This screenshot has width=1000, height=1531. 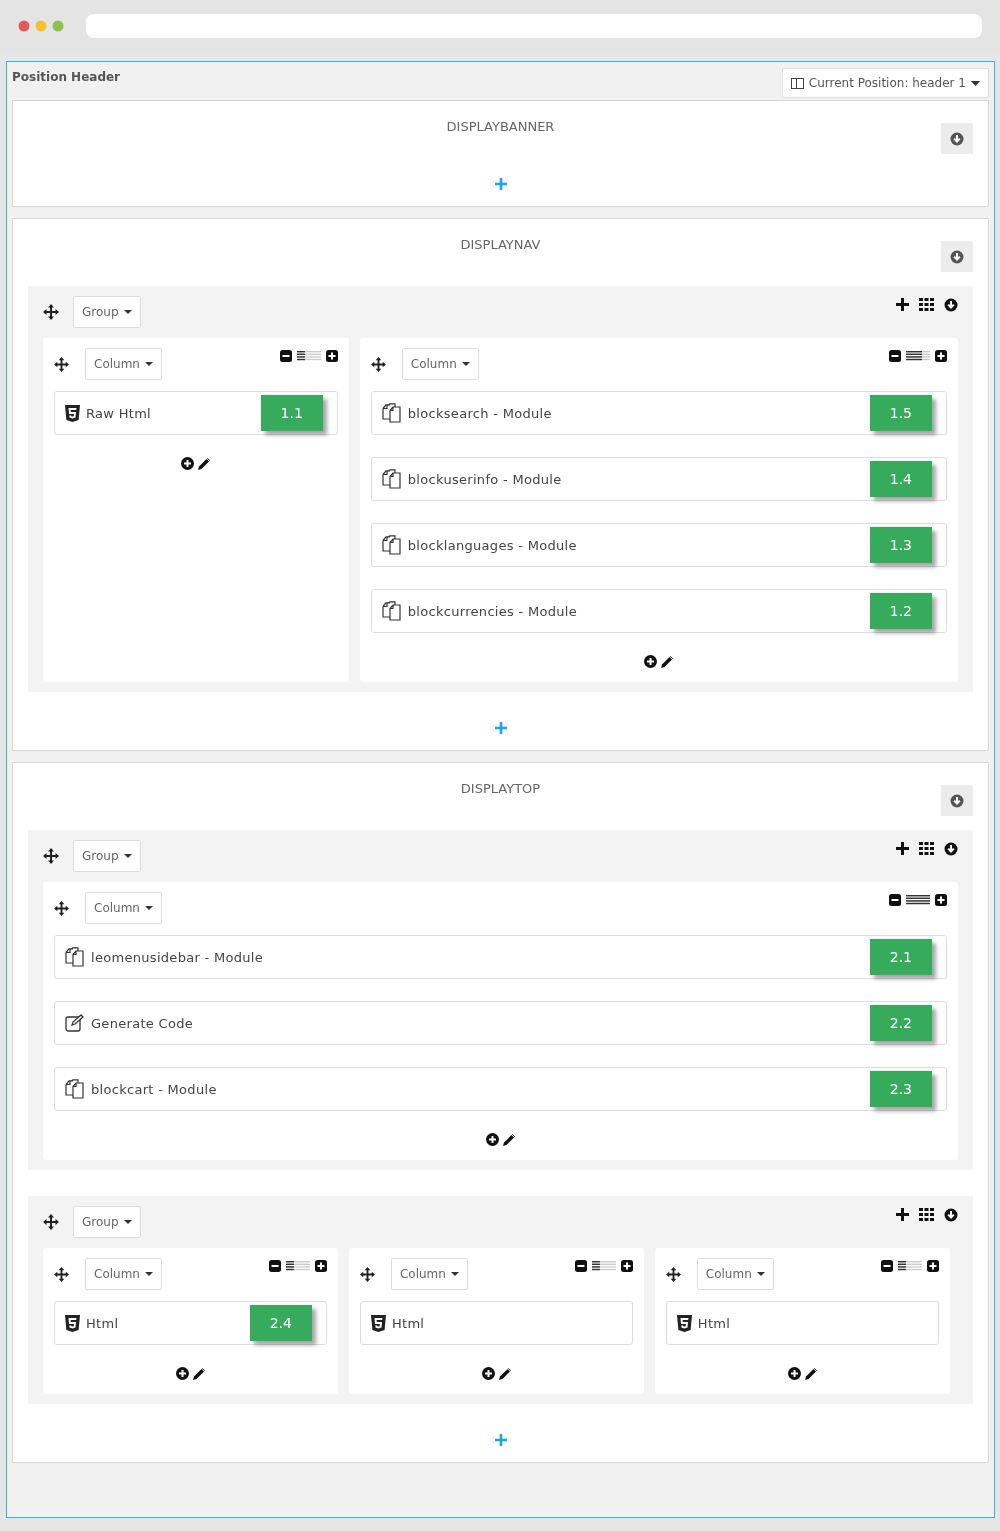 What do you see at coordinates (658, 479) in the screenshot?
I see `widget-row: blockuserinfo - Module 1.4` at bounding box center [658, 479].